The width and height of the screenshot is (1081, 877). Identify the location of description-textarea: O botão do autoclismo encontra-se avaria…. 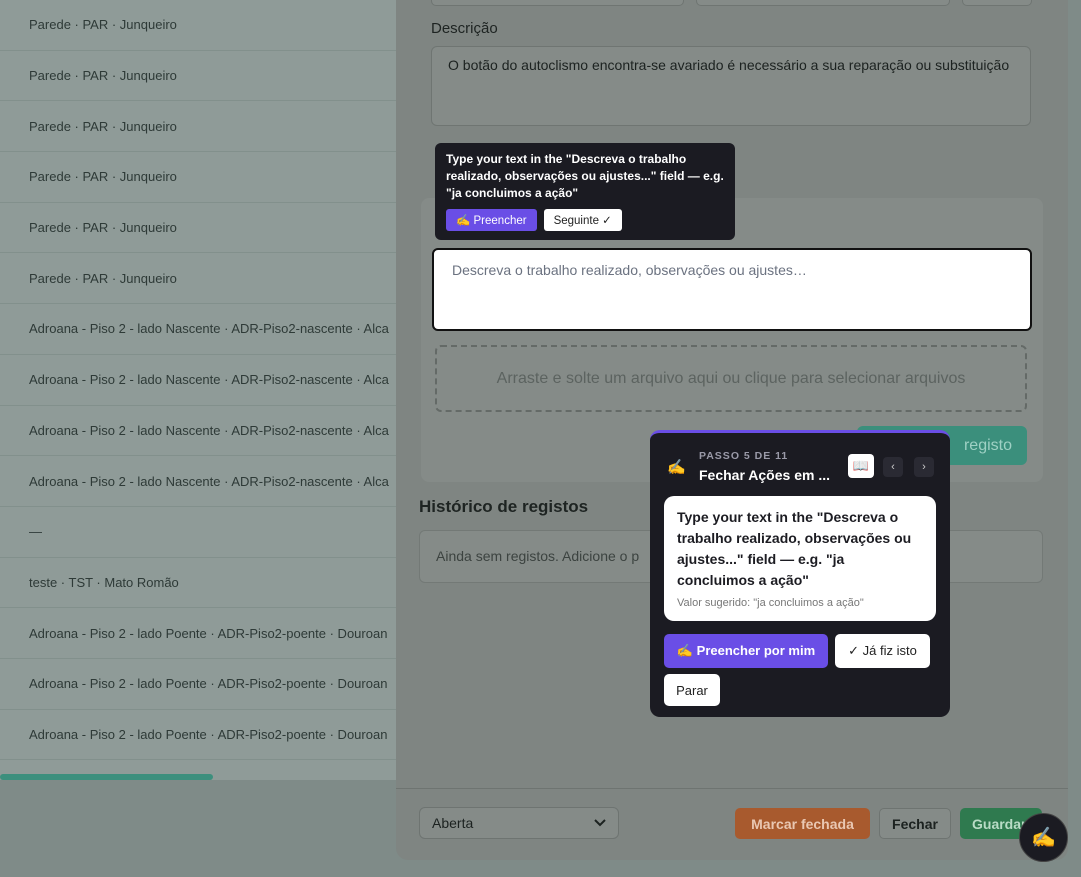
(731, 86).